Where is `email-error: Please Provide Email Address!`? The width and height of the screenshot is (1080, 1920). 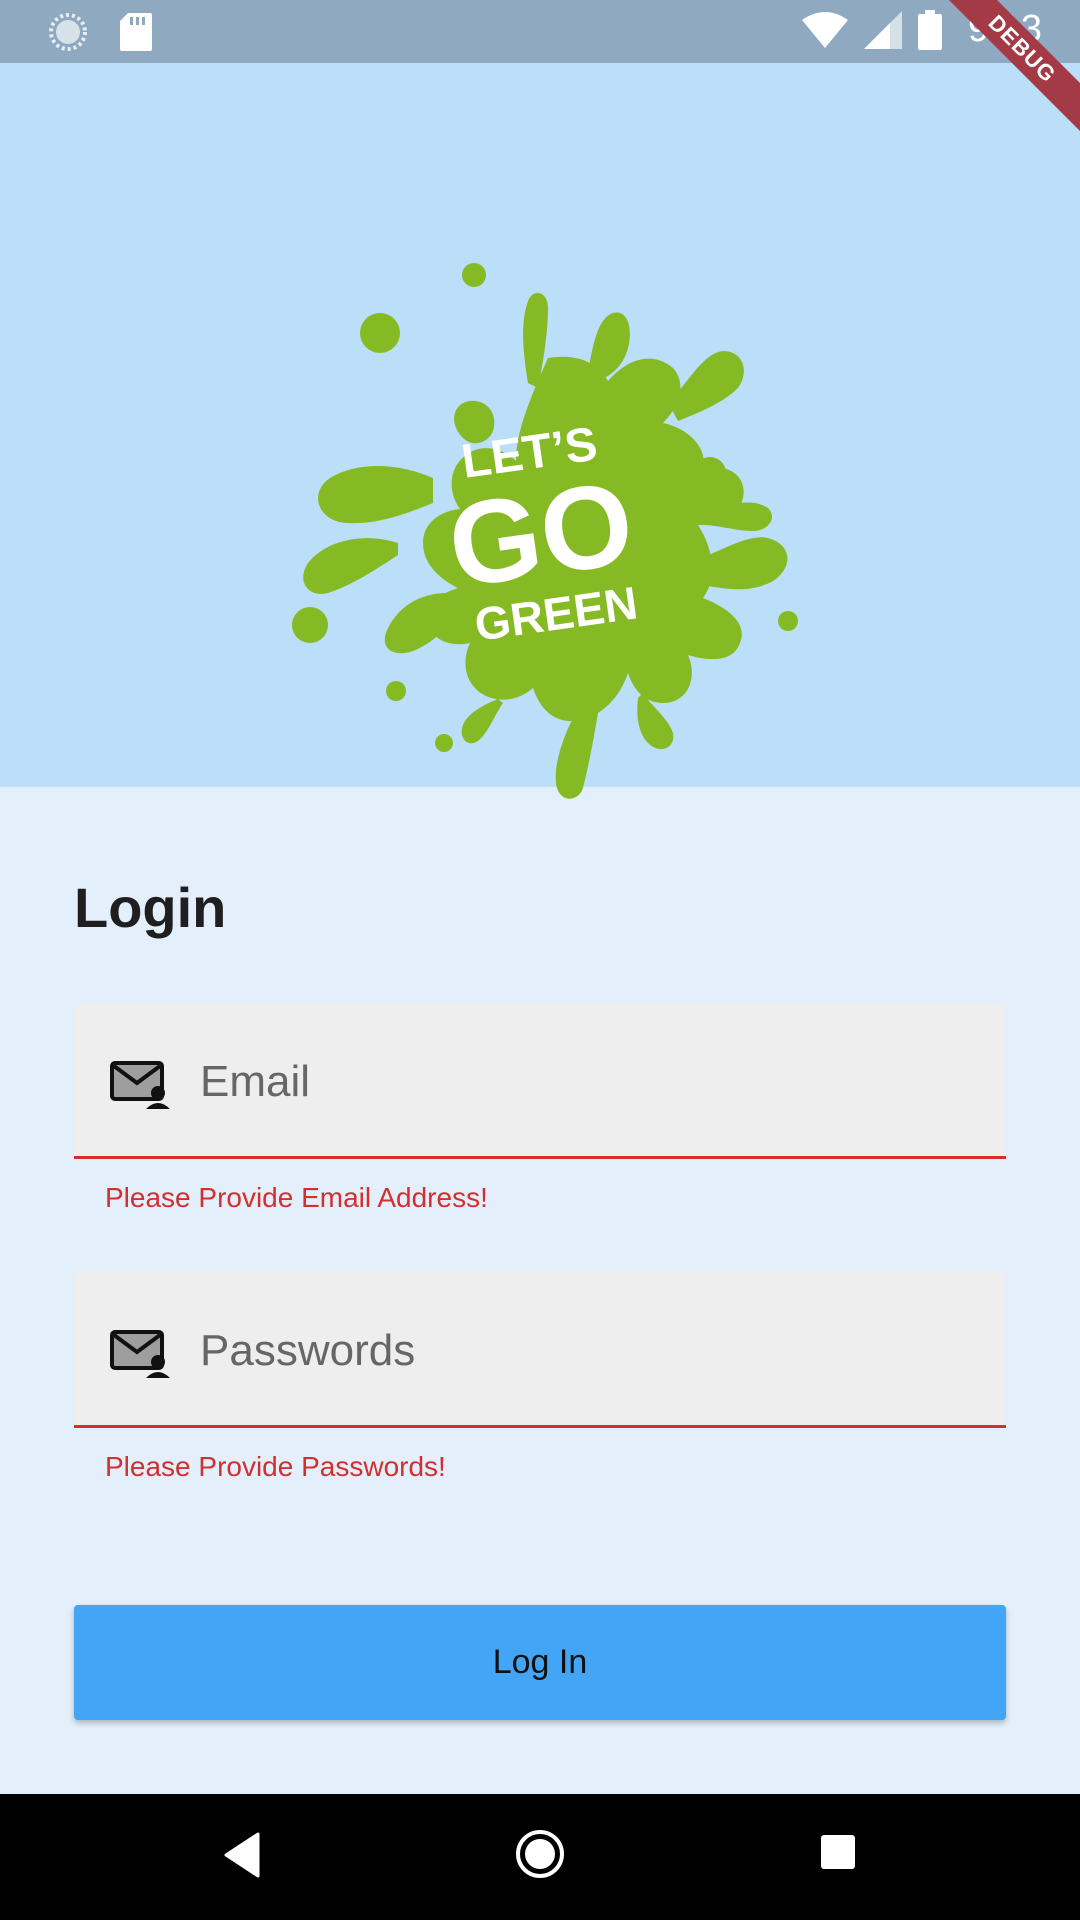
email-error: Please Provide Email Address! is located at coordinates (296, 1197).